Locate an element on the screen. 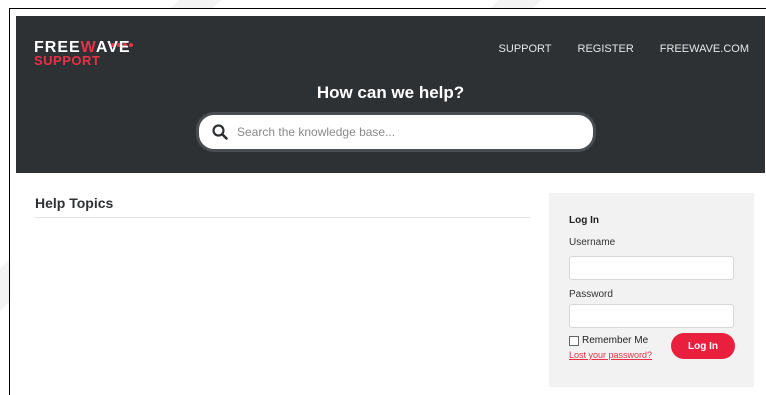 The height and width of the screenshot is (395, 766). lost-password-link: Lost your password? is located at coordinates (610, 355).